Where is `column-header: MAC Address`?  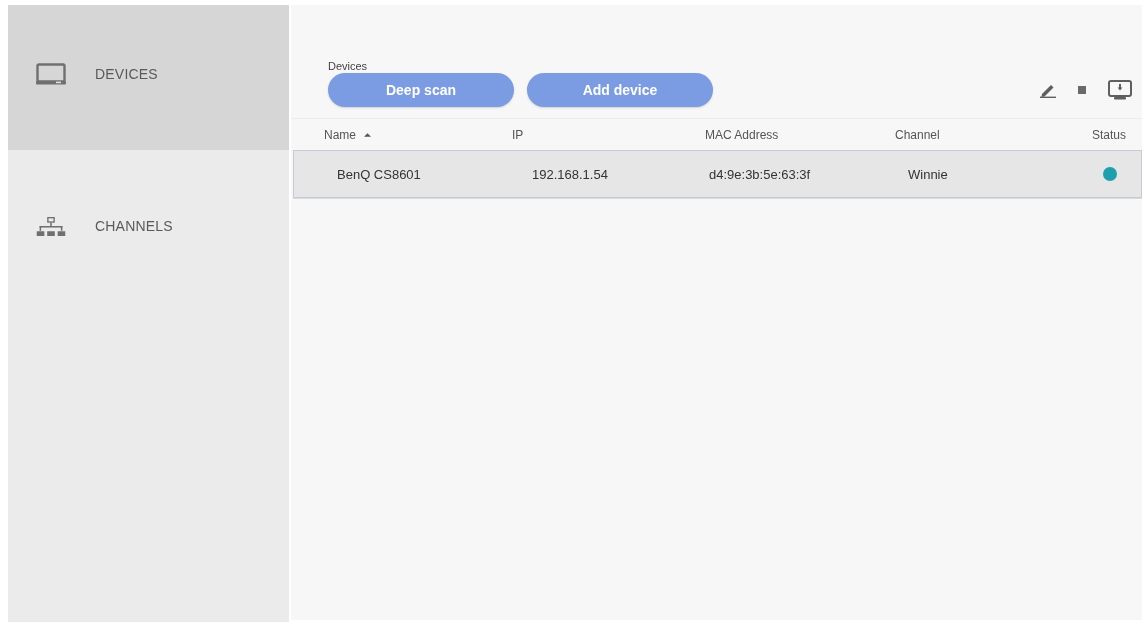 column-header: MAC Address is located at coordinates (800, 134).